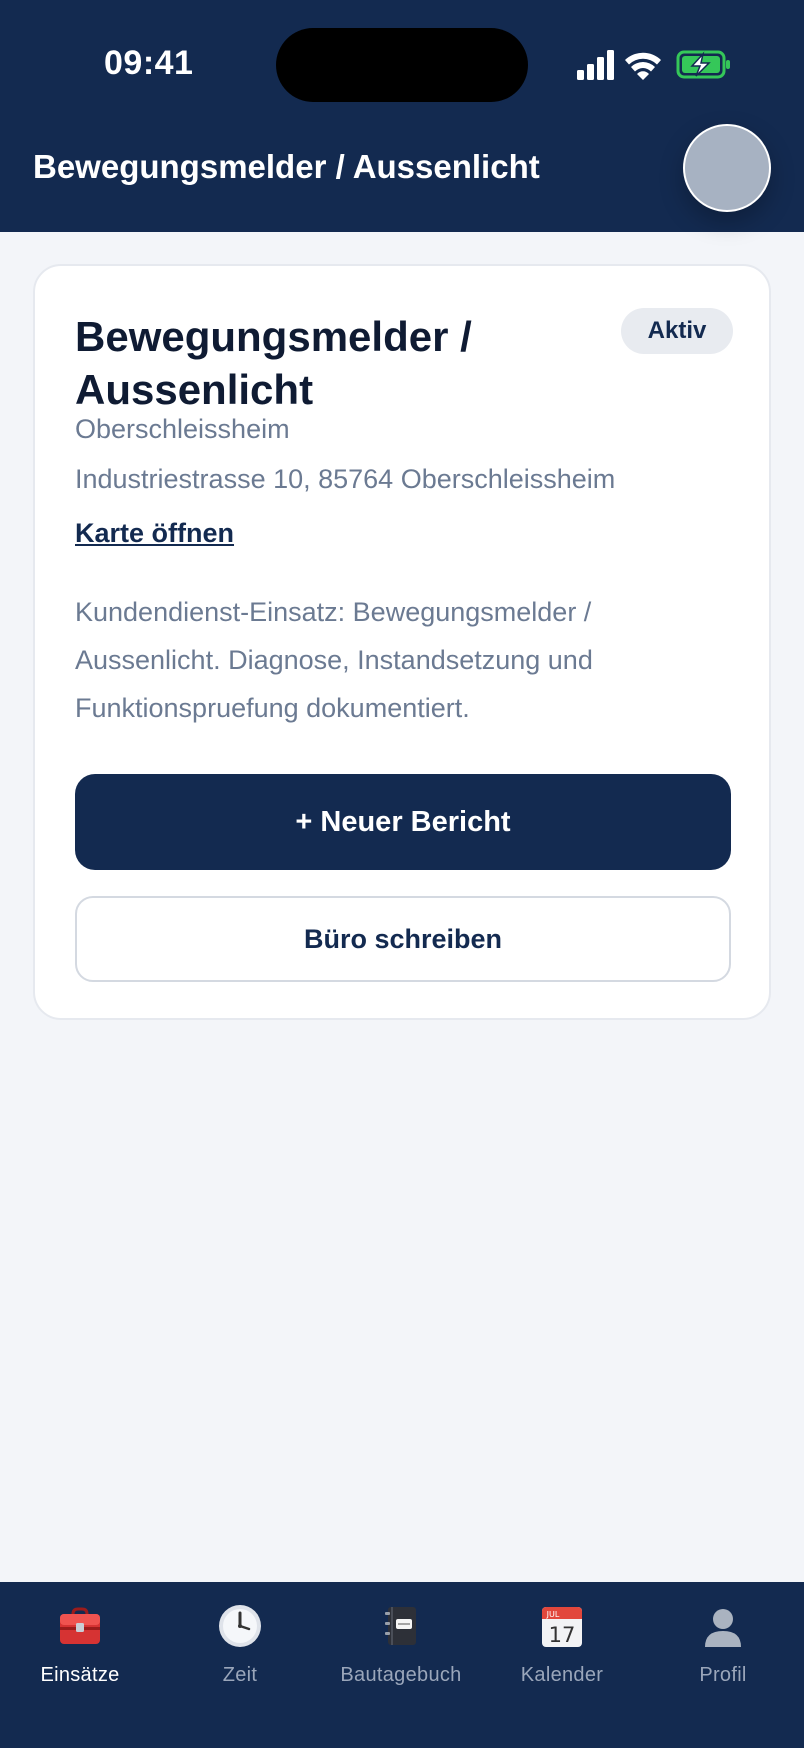  I want to click on person-icon, so click(723, 1626).